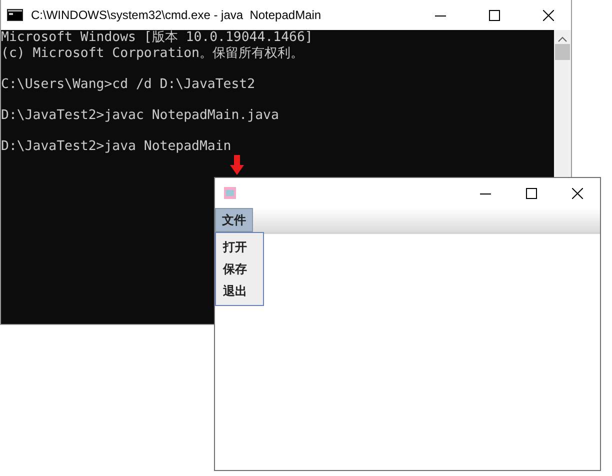  I want to click on menu-item: 打开, so click(239, 247).